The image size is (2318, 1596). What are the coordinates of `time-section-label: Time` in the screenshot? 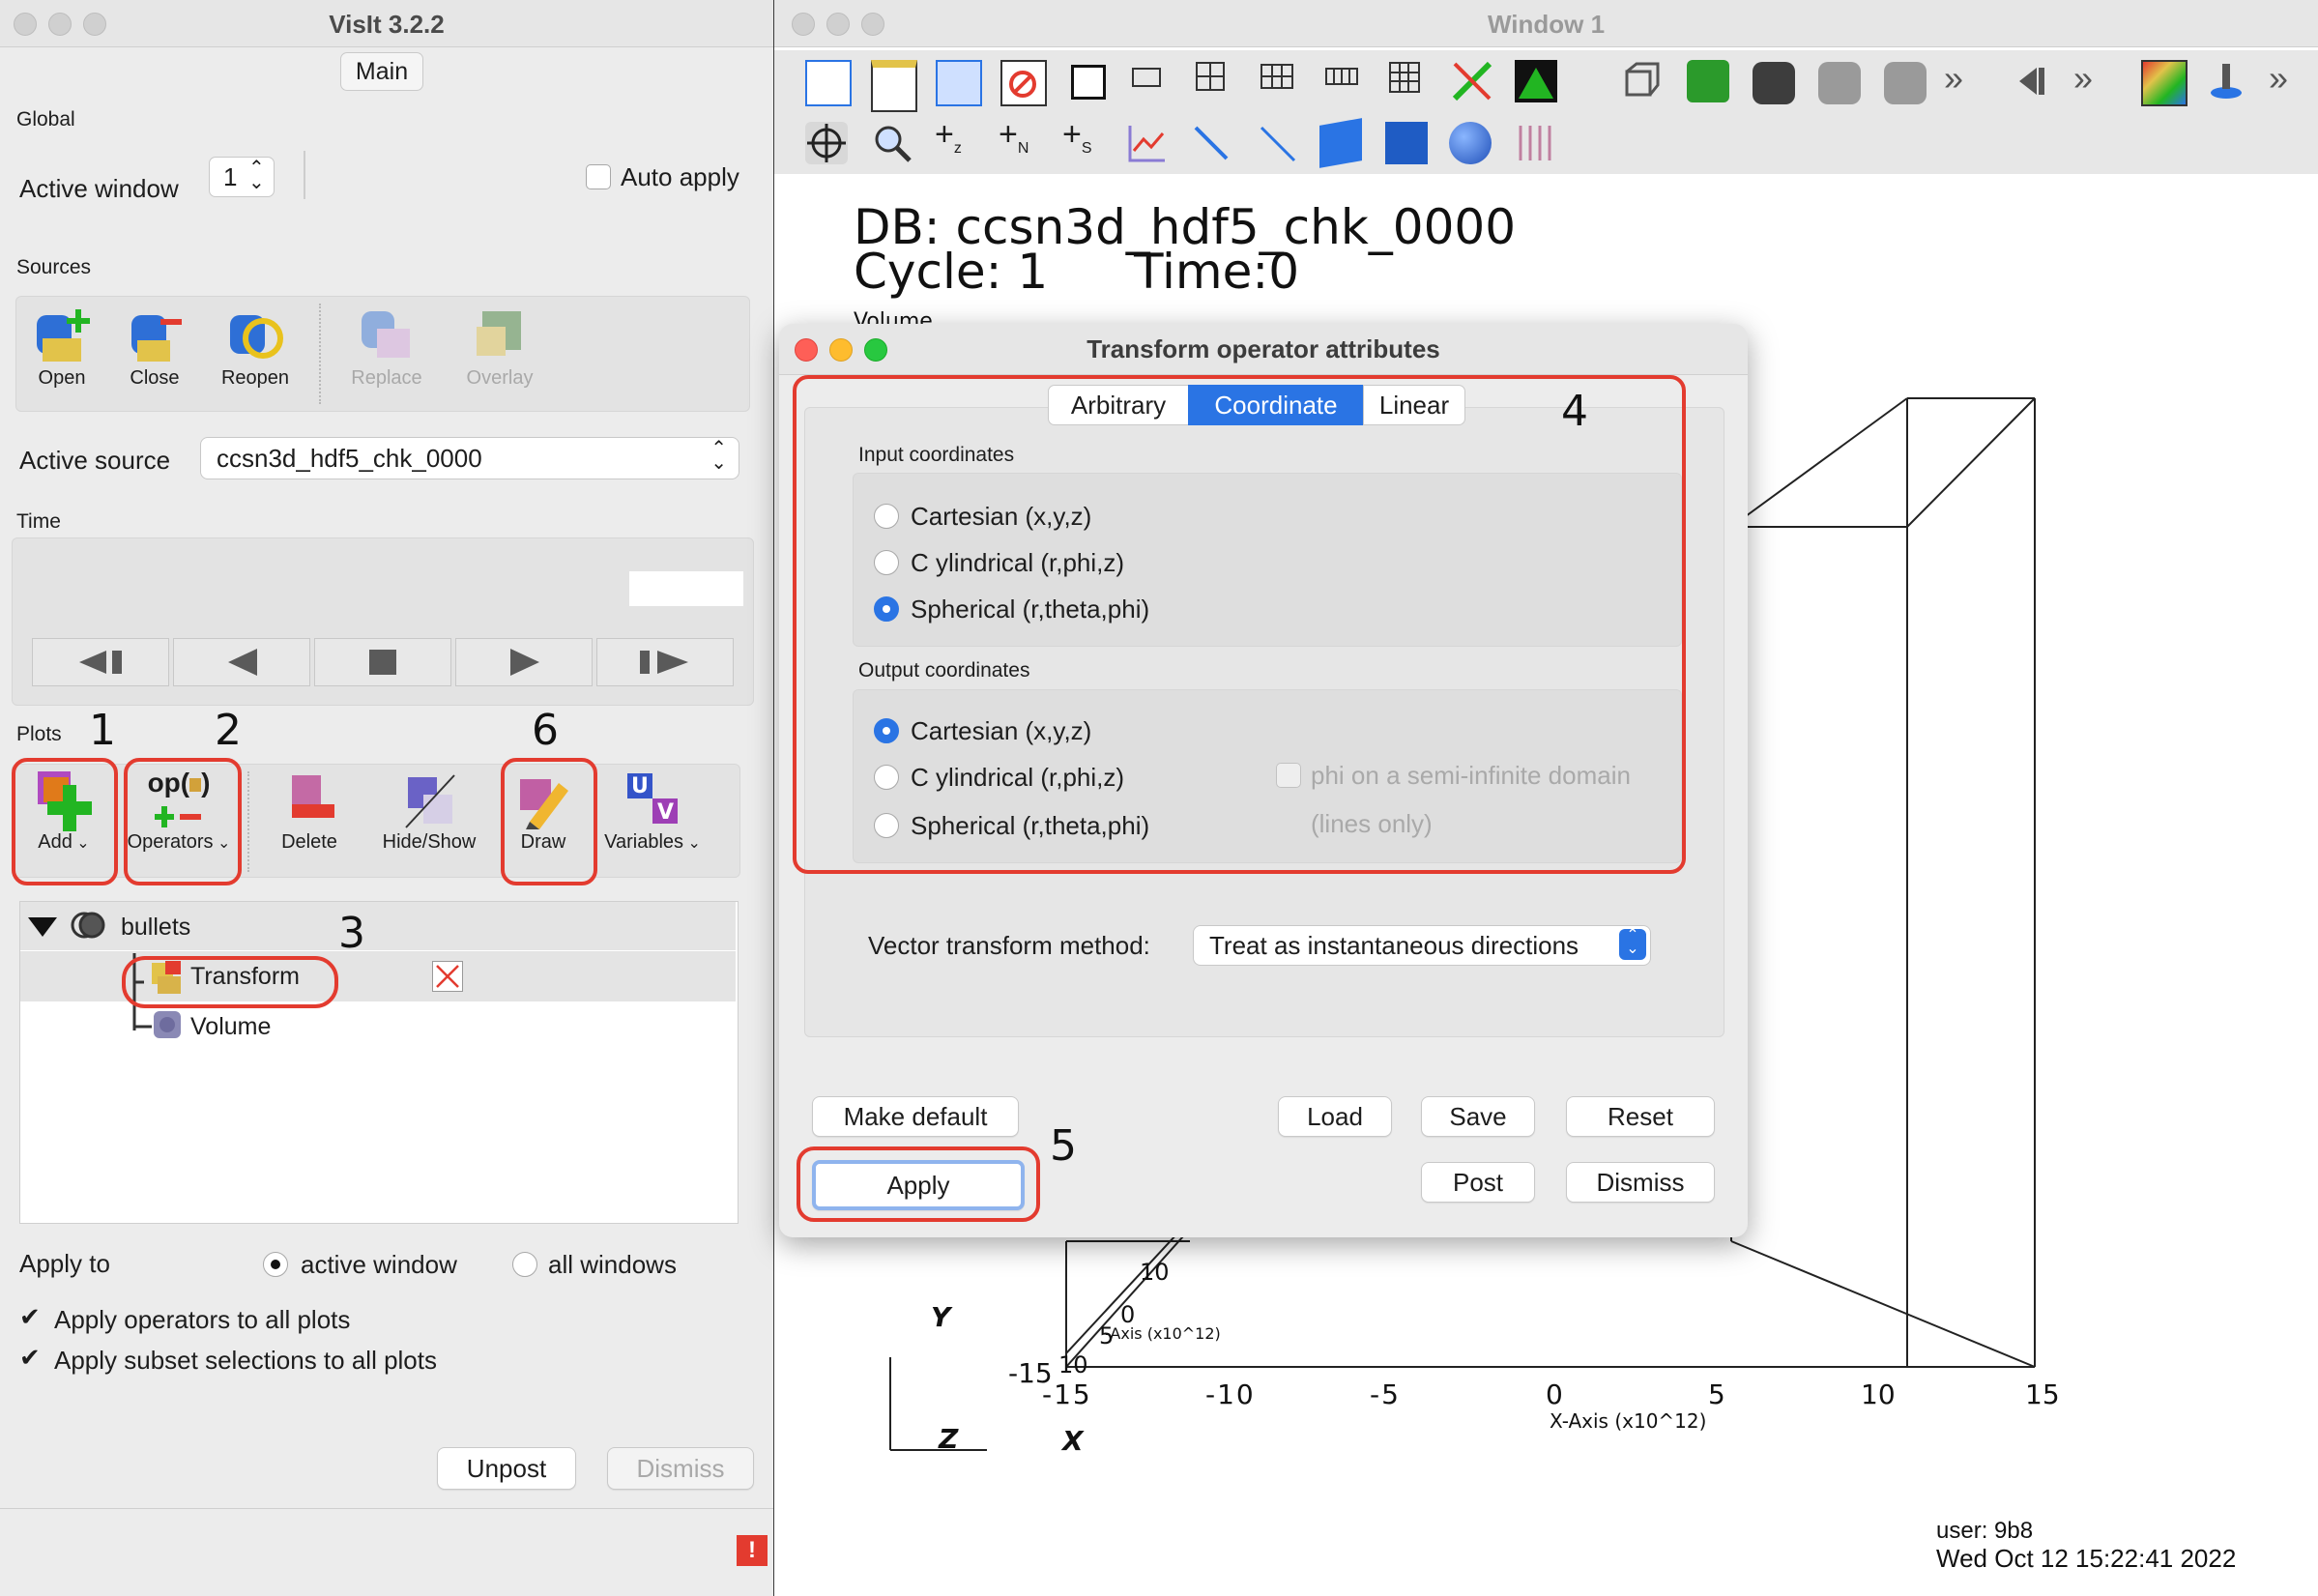 It's located at (38, 521).